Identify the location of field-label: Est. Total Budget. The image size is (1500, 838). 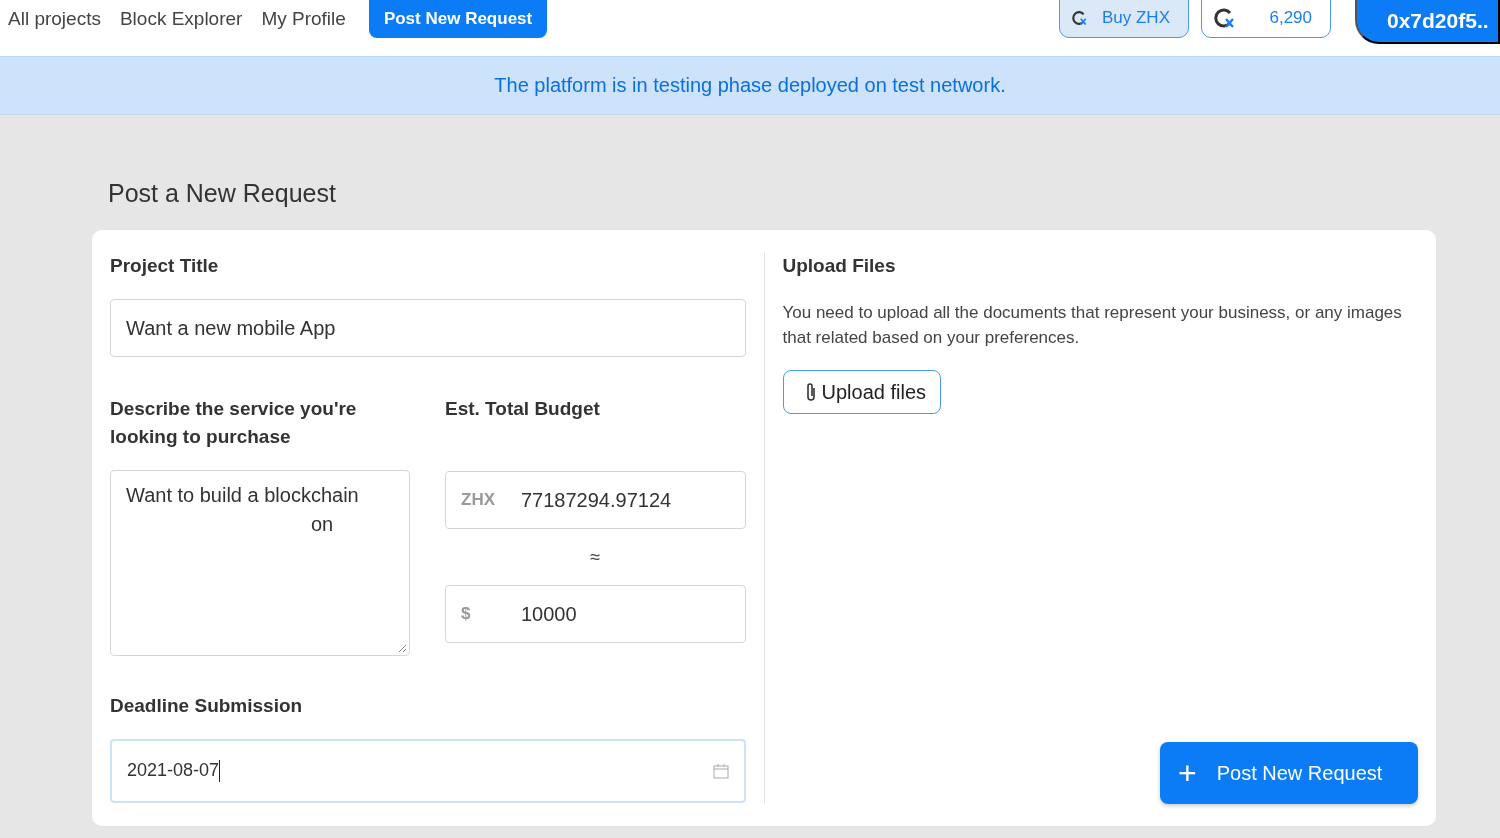
(523, 409).